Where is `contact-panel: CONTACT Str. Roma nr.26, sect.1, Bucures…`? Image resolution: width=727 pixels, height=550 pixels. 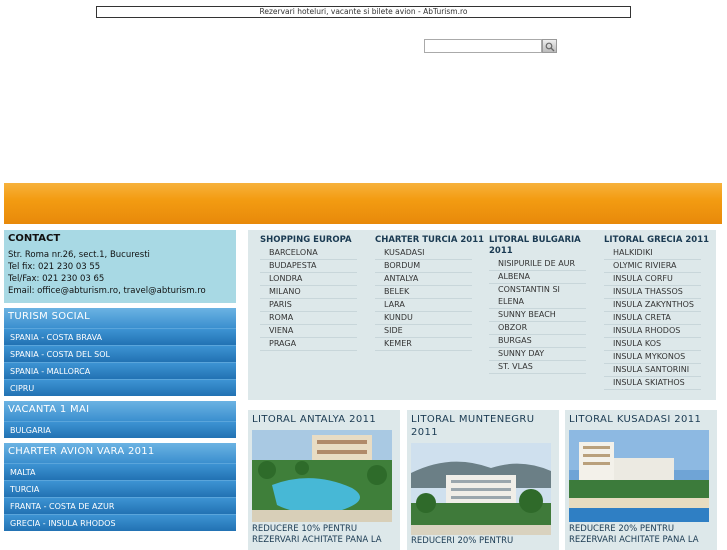
contact-panel: CONTACT Str. Roma nr.26, sect.1, Bucures… is located at coordinates (120, 266).